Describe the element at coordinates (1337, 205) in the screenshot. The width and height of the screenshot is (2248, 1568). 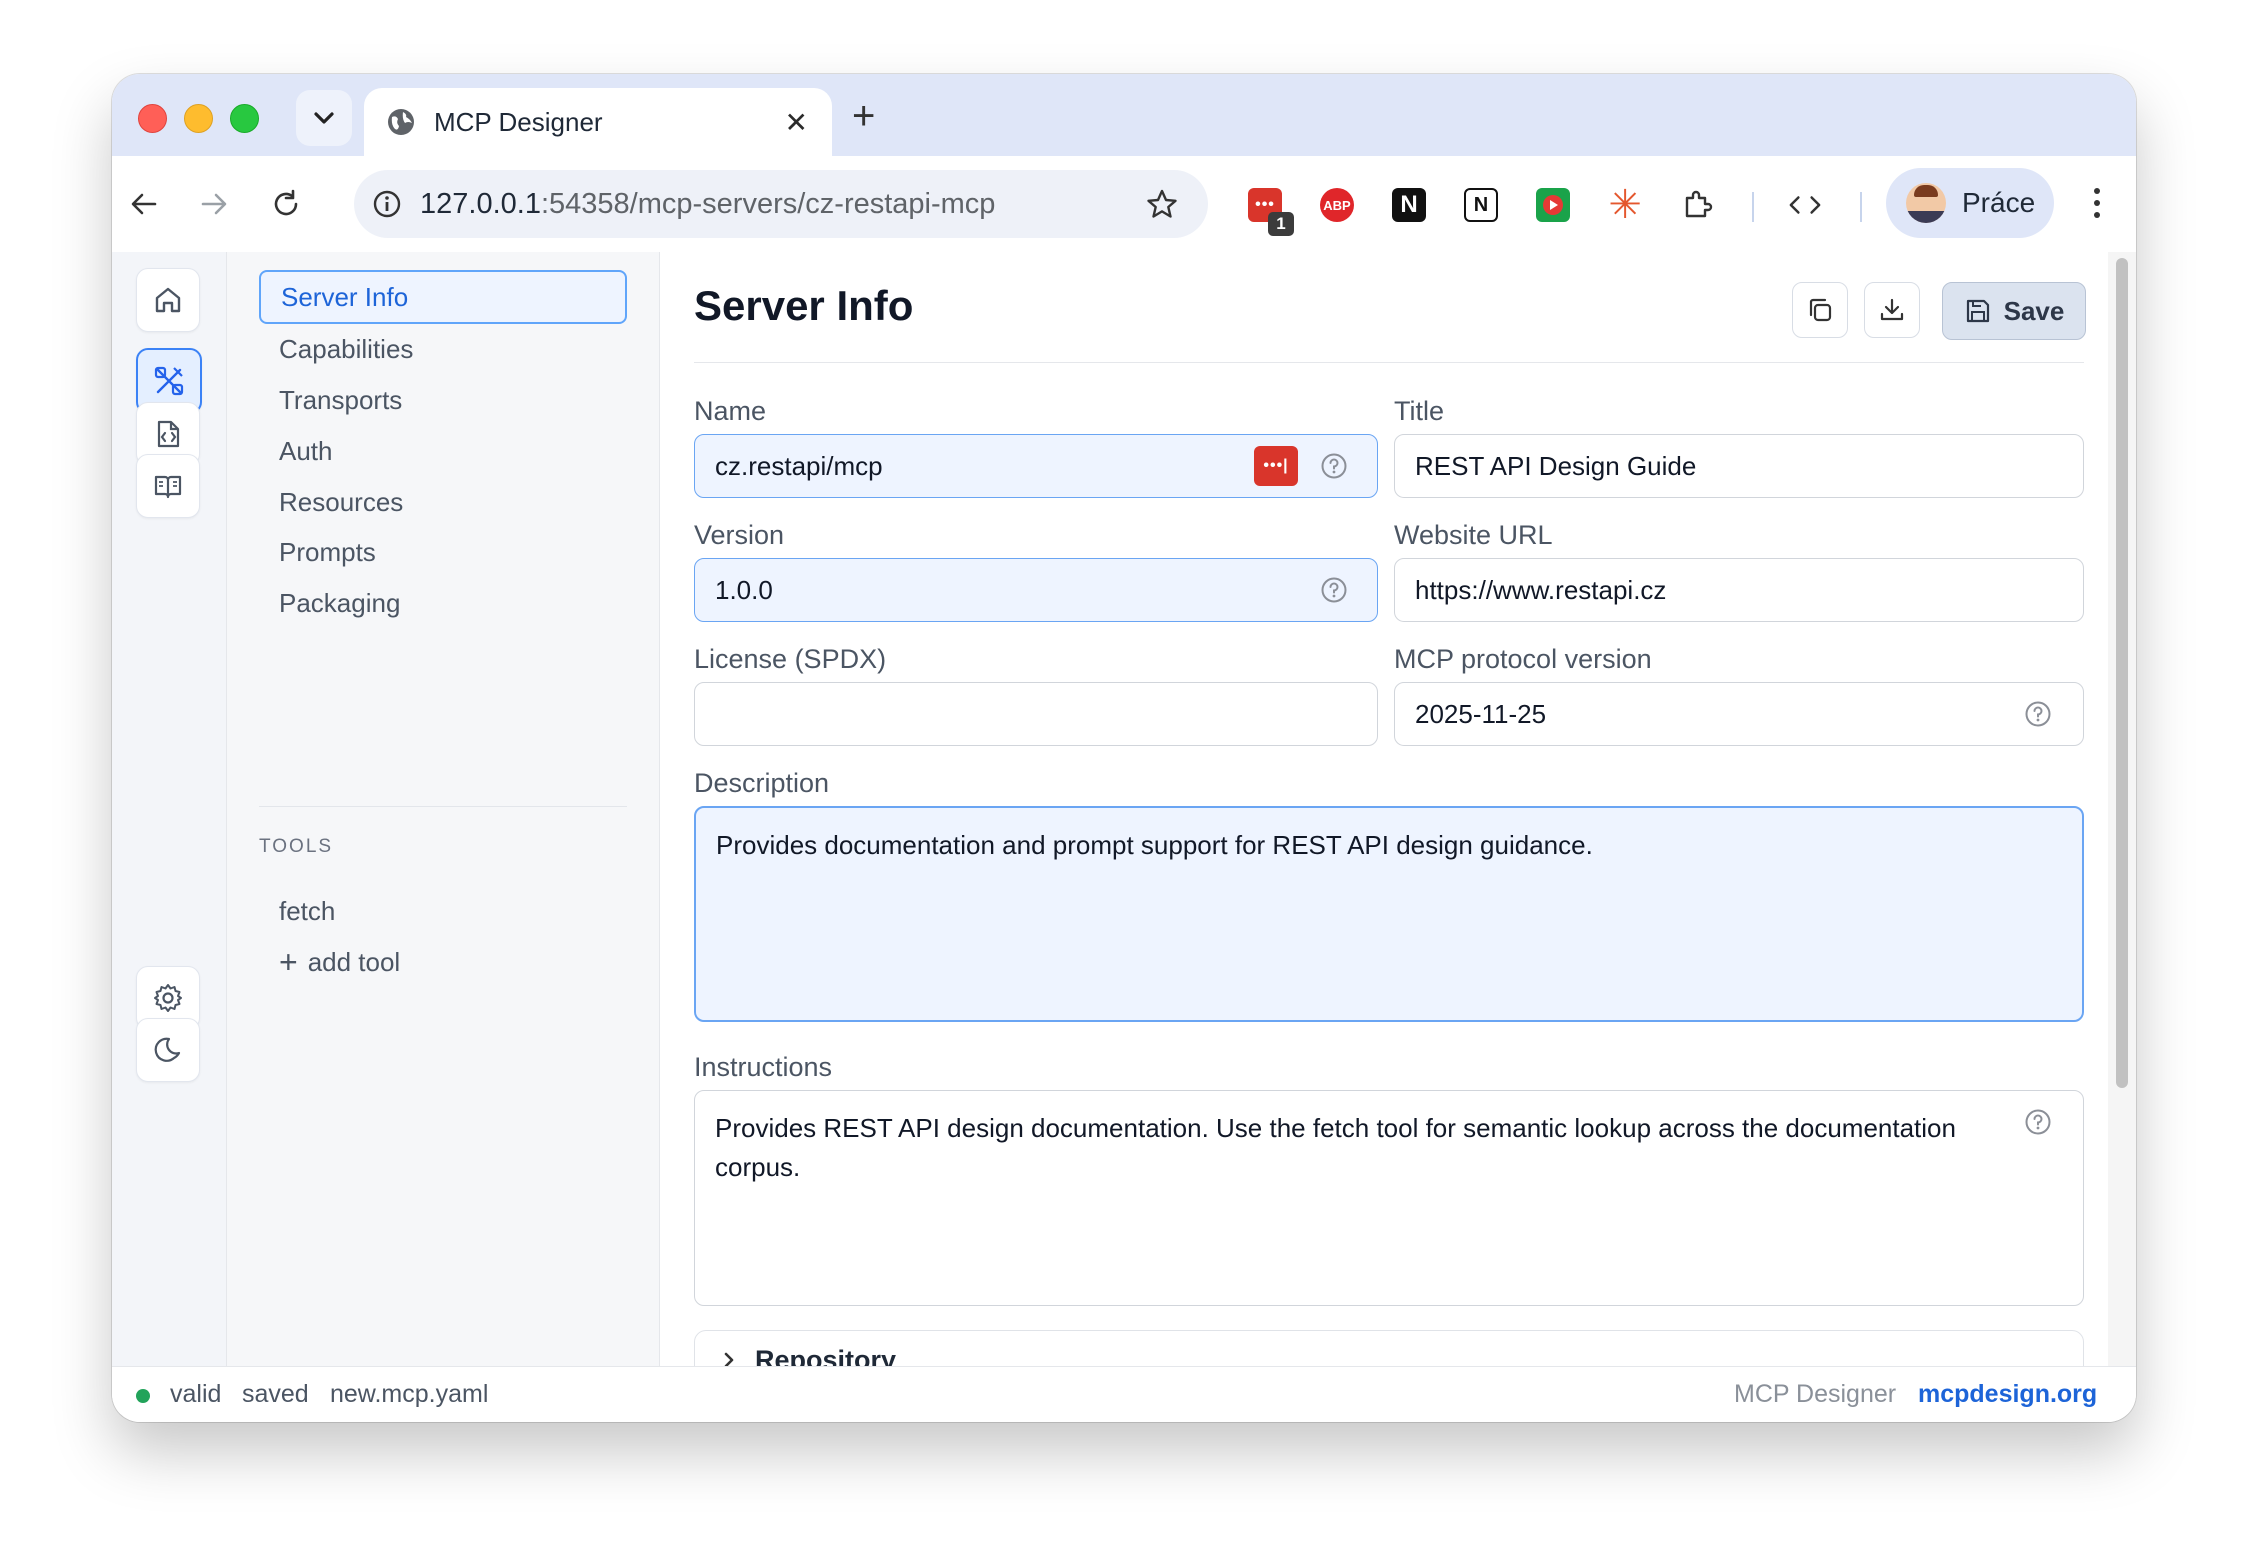
I see `adblock-icon: ABP` at that location.